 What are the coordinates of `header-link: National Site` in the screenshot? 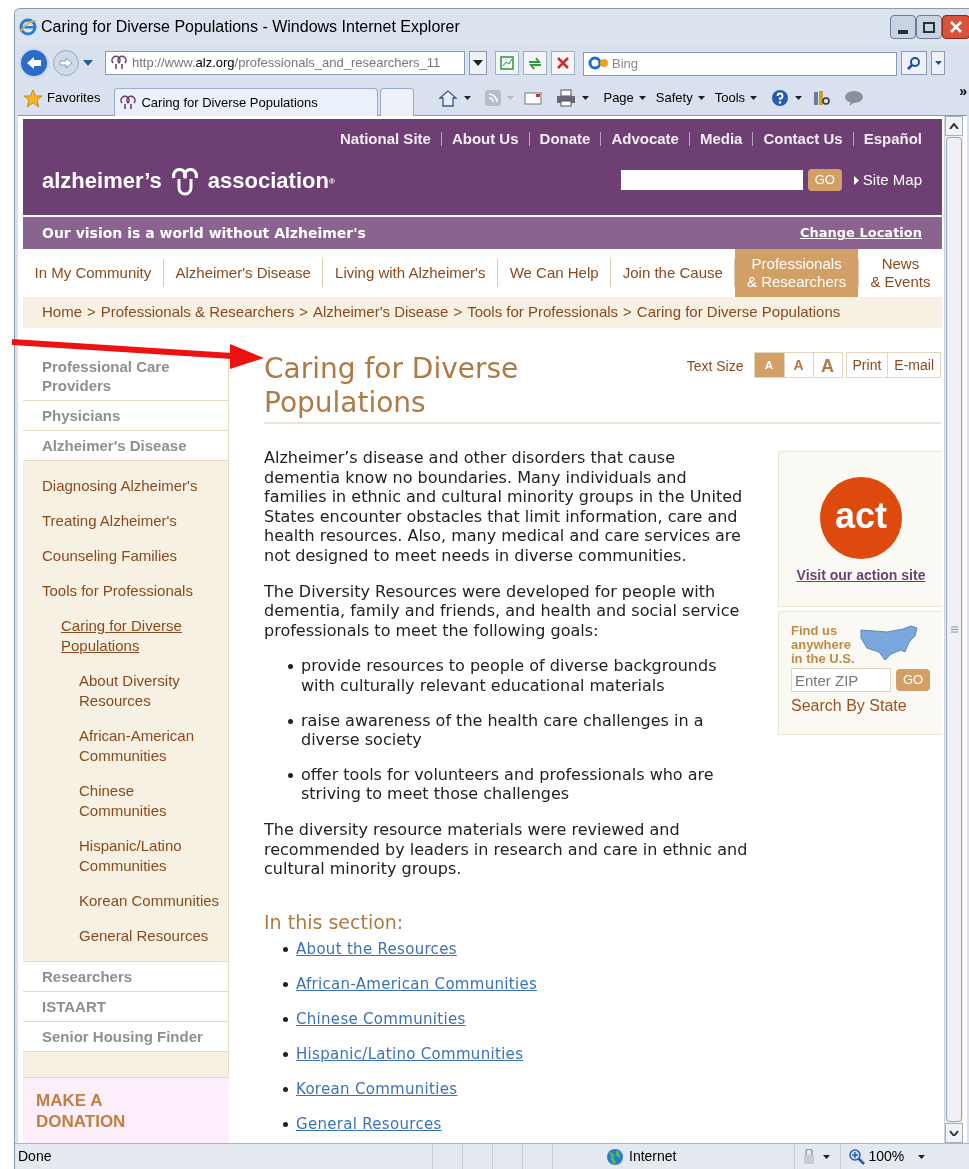 It's located at (385, 139).